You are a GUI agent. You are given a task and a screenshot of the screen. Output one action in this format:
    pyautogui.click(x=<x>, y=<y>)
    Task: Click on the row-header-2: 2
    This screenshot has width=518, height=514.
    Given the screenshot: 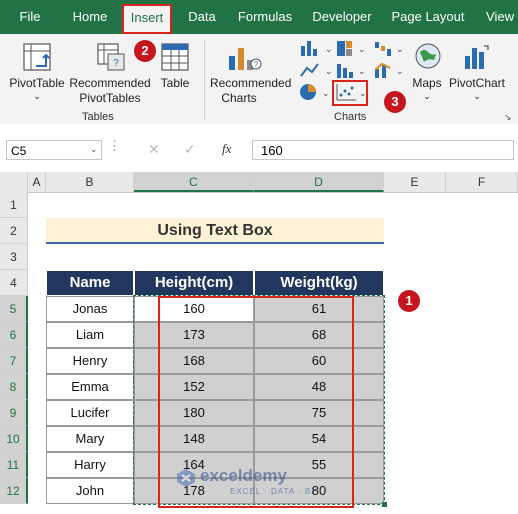 What is the action you would take?
    pyautogui.click(x=14, y=231)
    